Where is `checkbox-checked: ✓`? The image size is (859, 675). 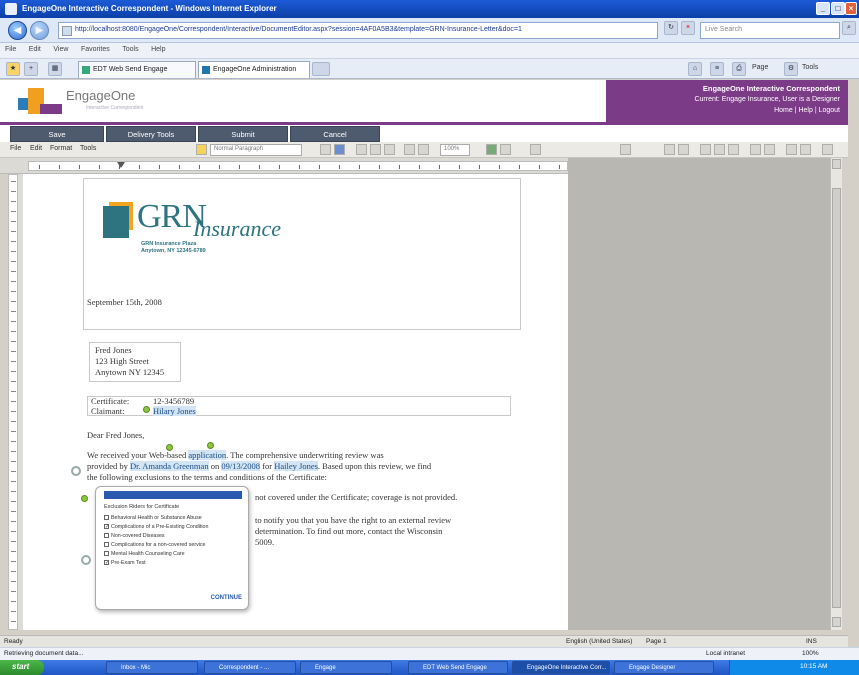 checkbox-checked: ✓ is located at coordinates (106, 527).